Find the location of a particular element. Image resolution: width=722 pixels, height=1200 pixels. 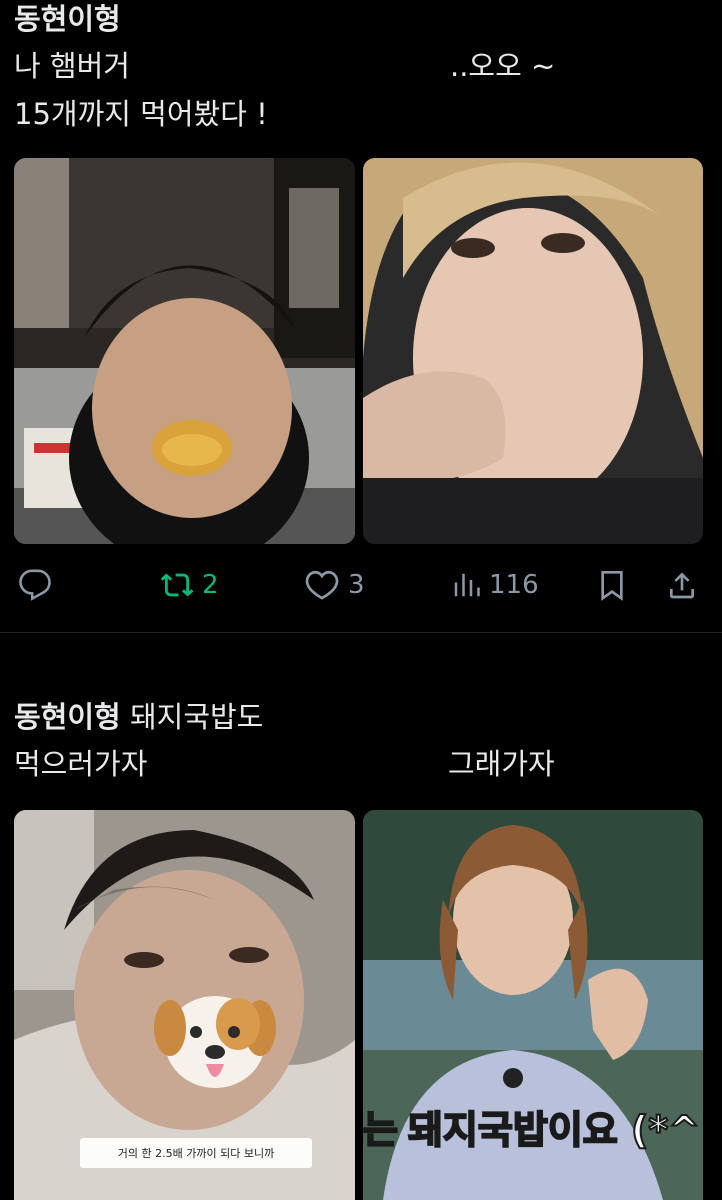

post-1-author-name: 동현이형 is located at coordinates (67, 19).